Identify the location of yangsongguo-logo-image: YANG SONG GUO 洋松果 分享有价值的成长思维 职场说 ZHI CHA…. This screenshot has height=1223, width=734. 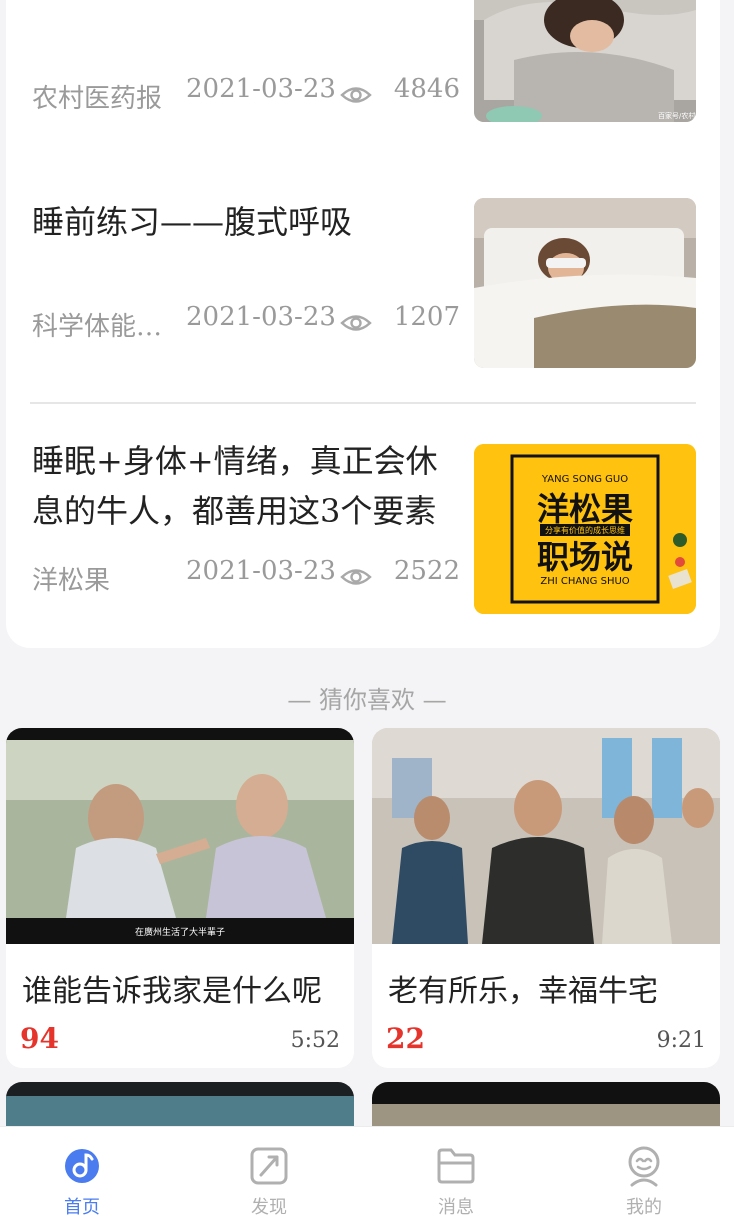
(585, 529).